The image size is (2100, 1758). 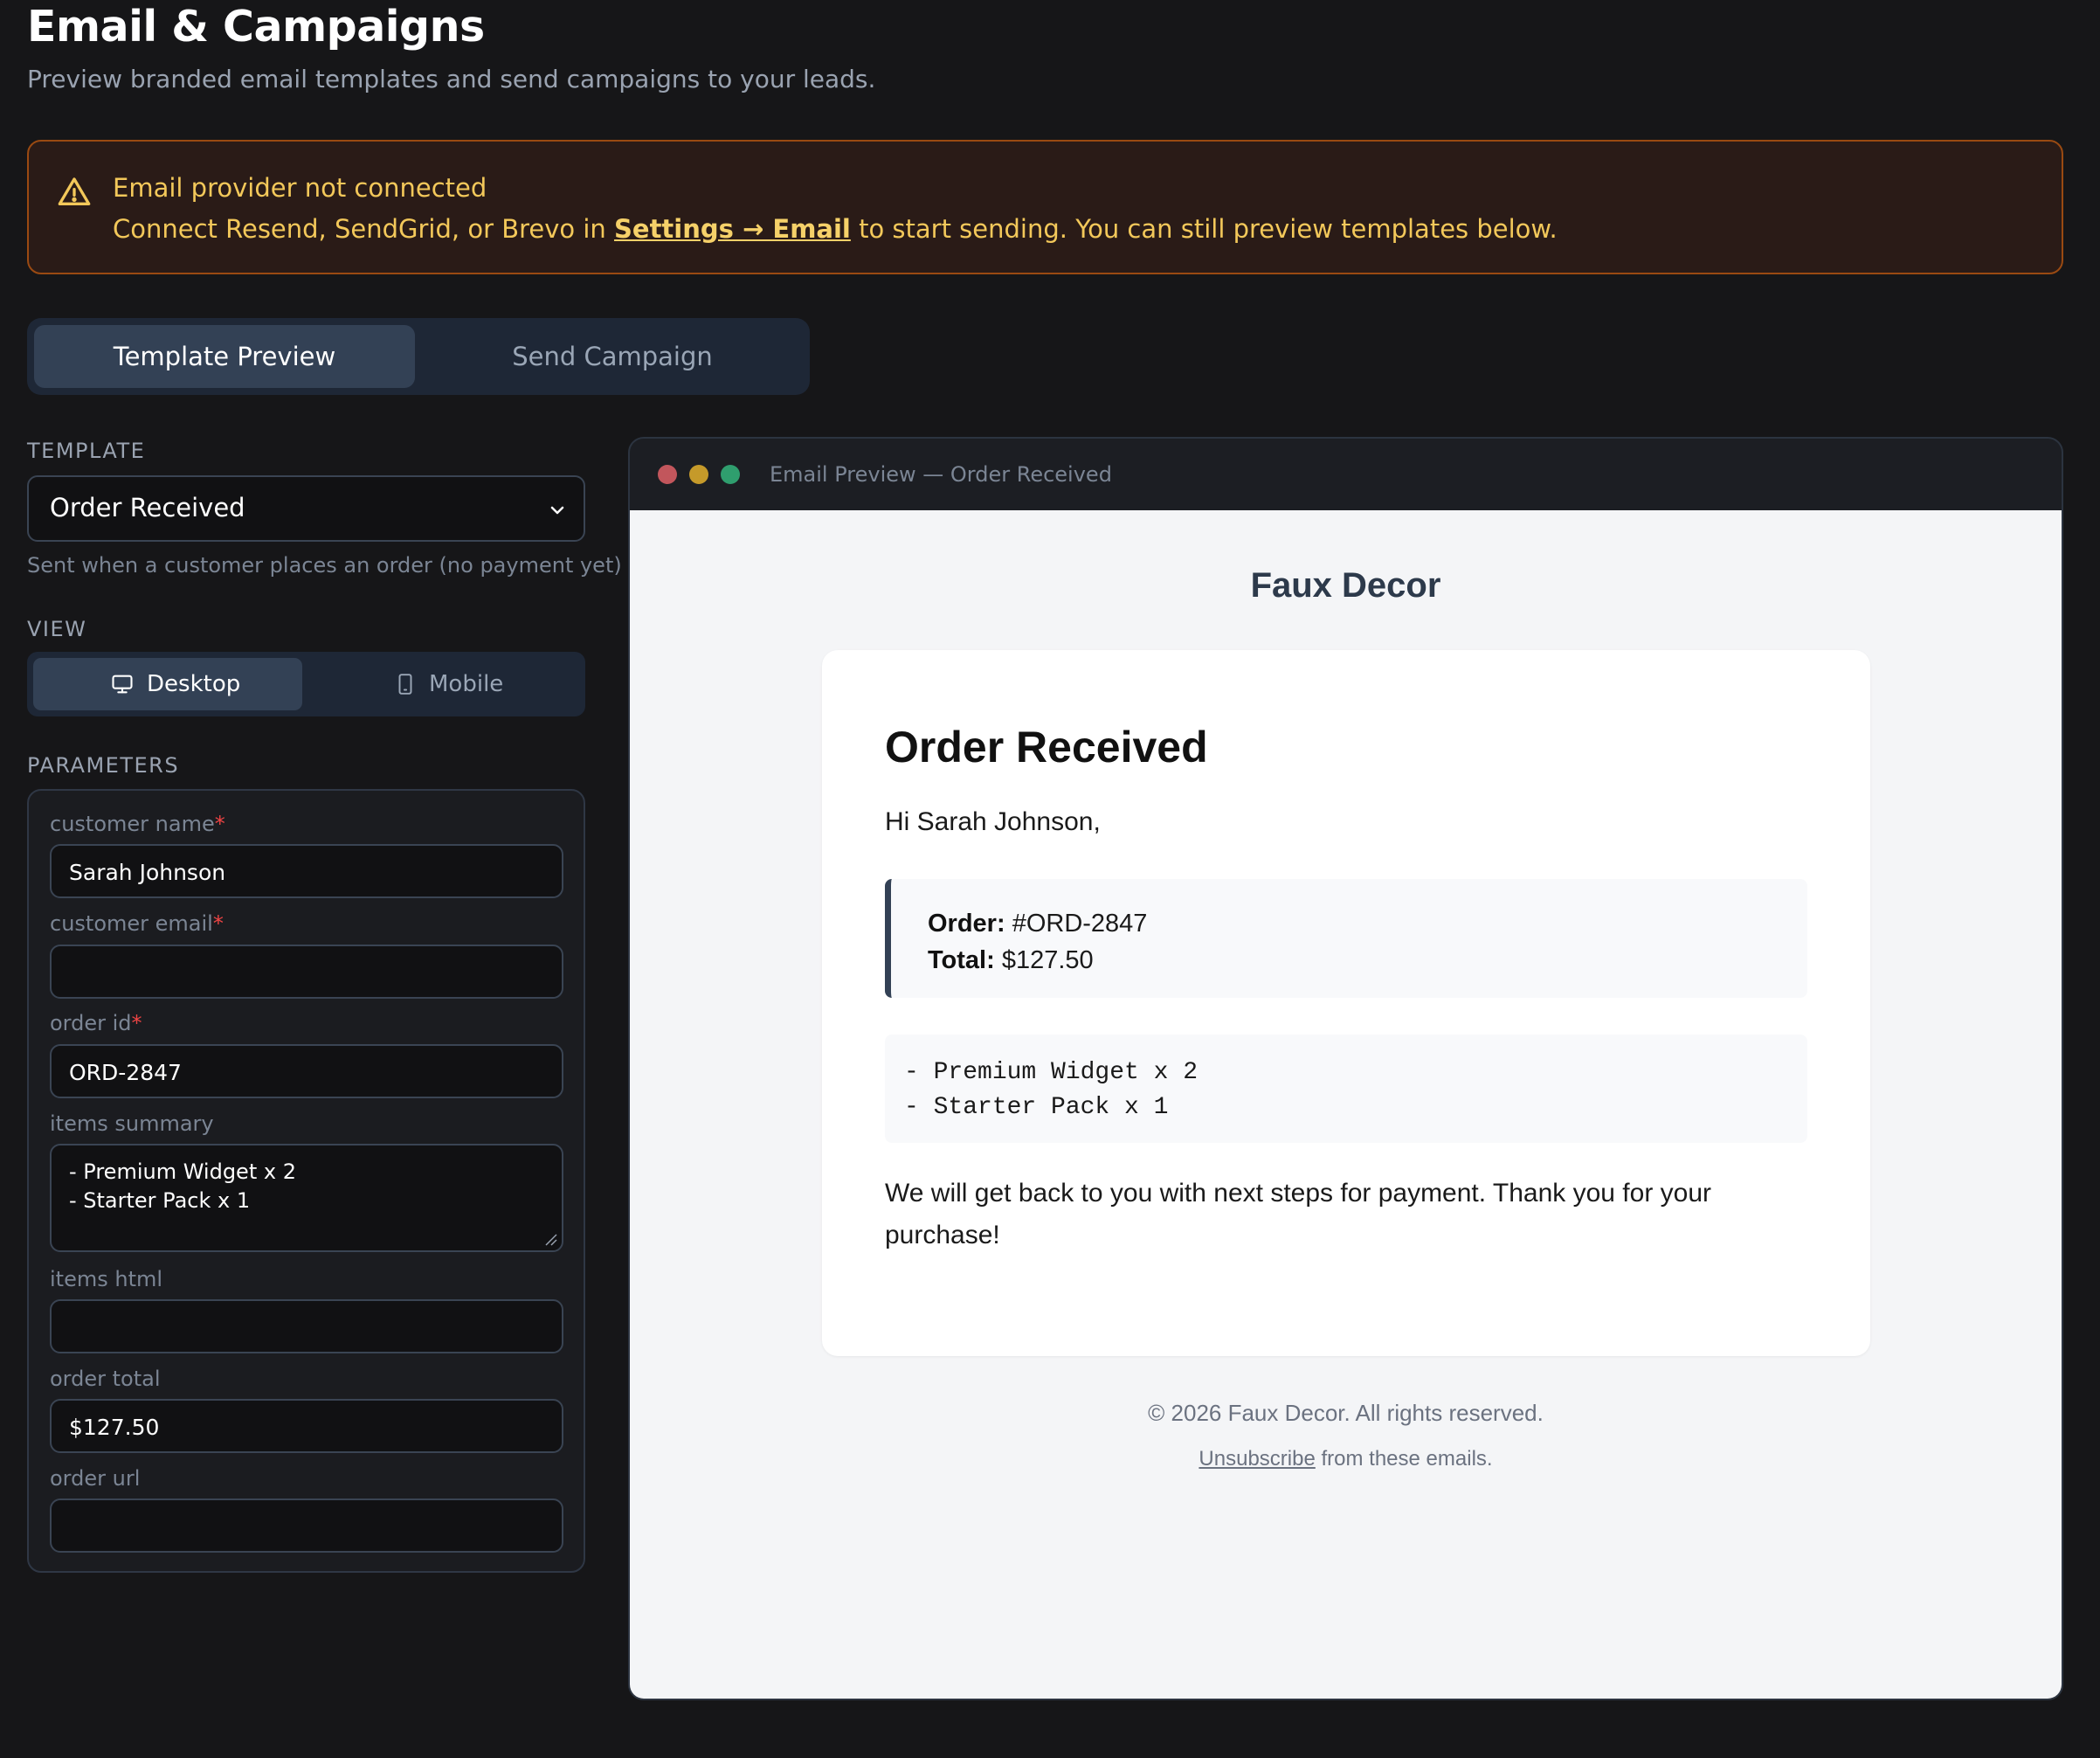 What do you see at coordinates (941, 474) in the screenshot?
I see `preview-window-title: Email Preview — Order Received` at bounding box center [941, 474].